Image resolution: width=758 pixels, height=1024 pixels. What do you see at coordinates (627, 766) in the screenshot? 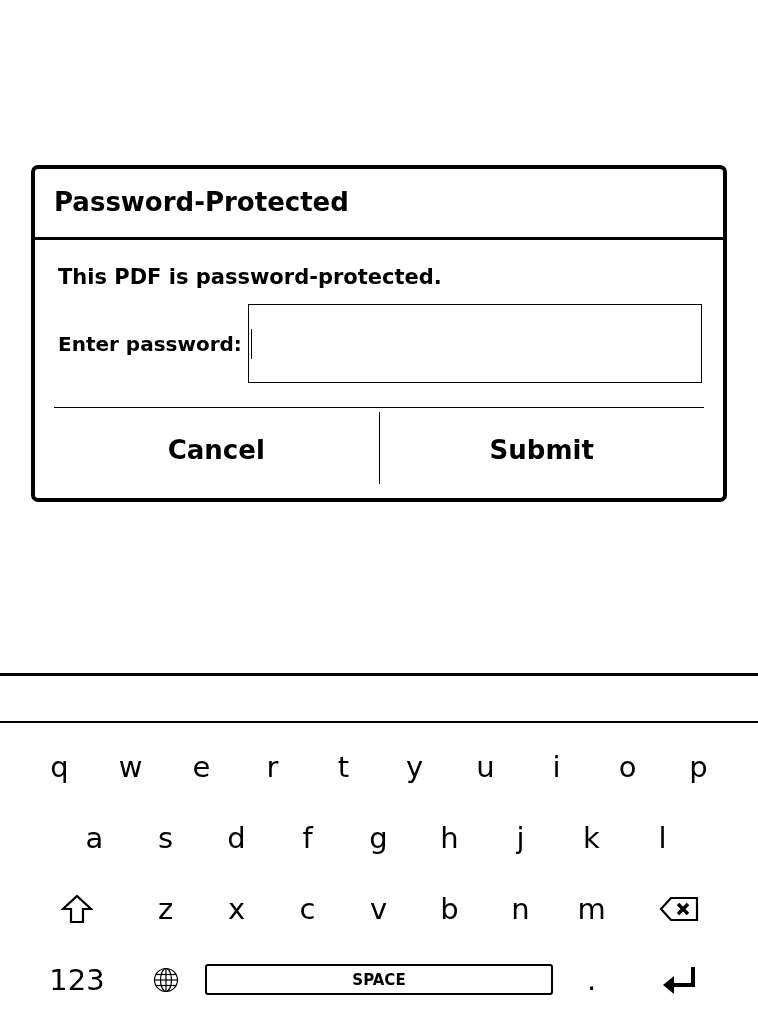
I see `letter-key: o` at bounding box center [627, 766].